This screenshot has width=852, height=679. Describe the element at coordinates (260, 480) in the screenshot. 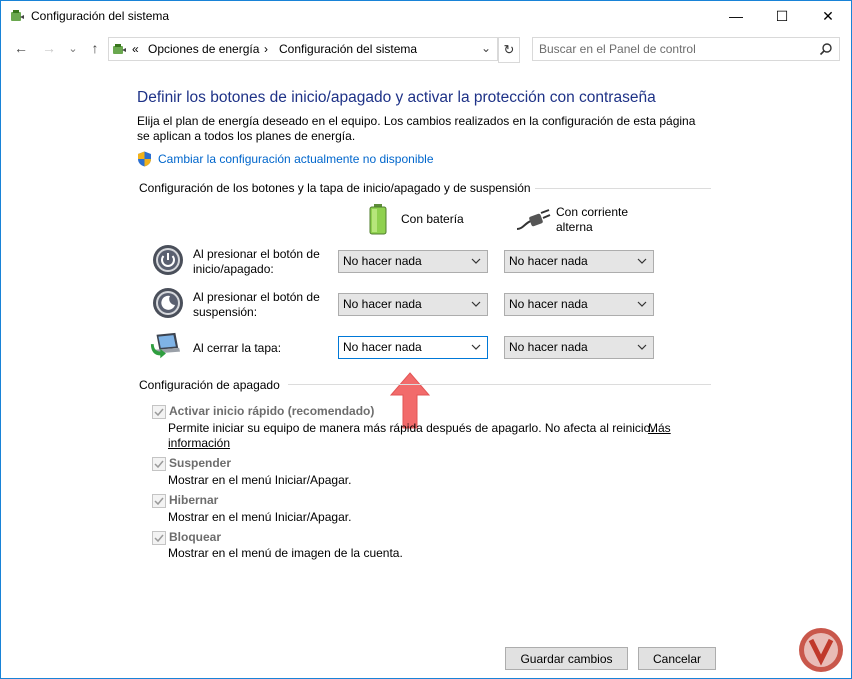

I see `sleep-description: Mostrar en el menú Iniciar/Apagar.` at that location.